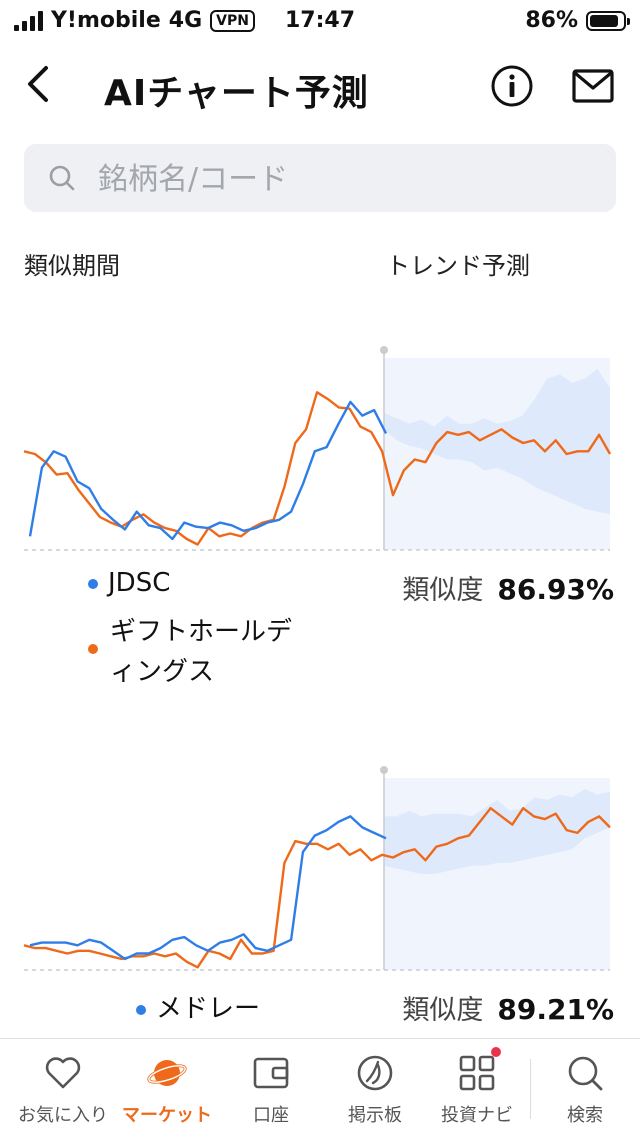  Describe the element at coordinates (608, 20) in the screenshot. I see `battery-icon` at that location.